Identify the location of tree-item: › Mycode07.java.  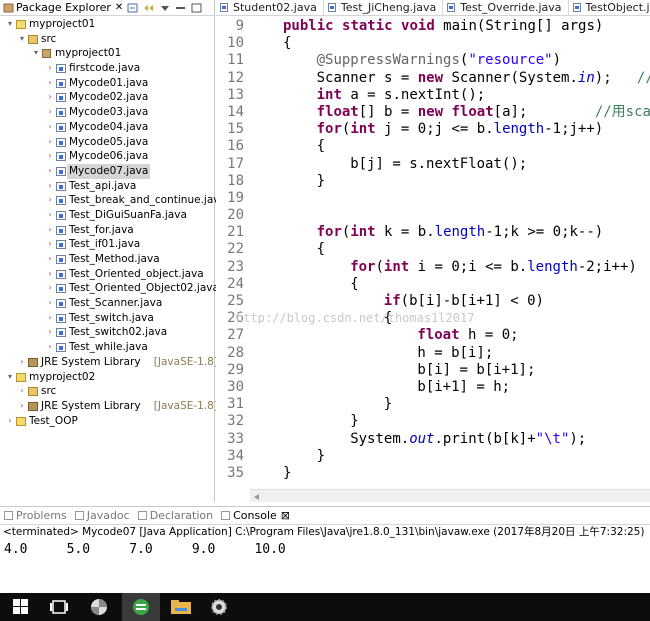
(107, 171).